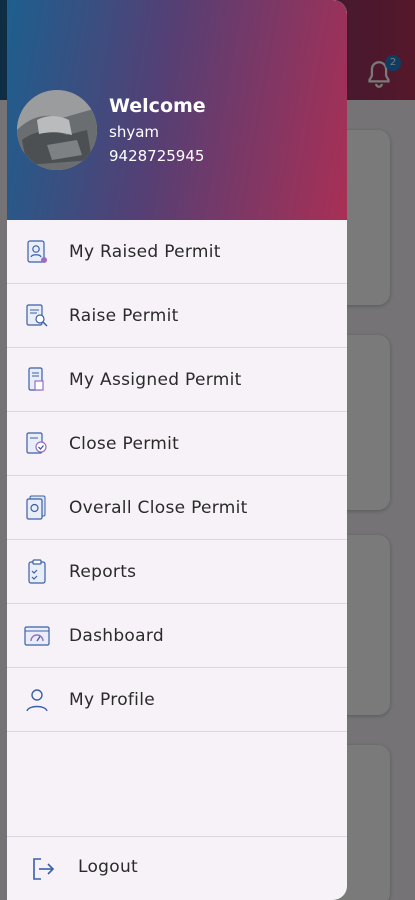  What do you see at coordinates (157, 156) in the screenshot?
I see `phone-number: 9428725945` at bounding box center [157, 156].